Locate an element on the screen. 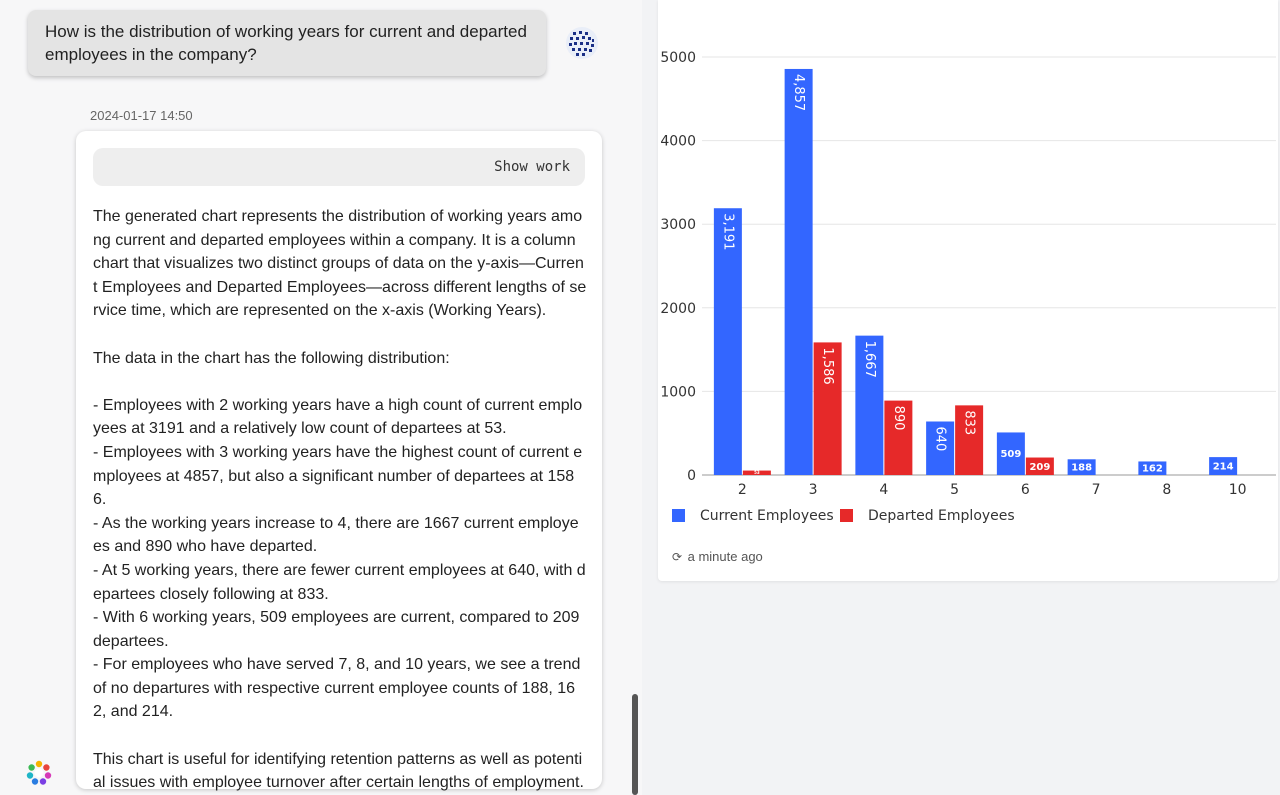  refresh-icon: ⟳ is located at coordinates (678, 557).